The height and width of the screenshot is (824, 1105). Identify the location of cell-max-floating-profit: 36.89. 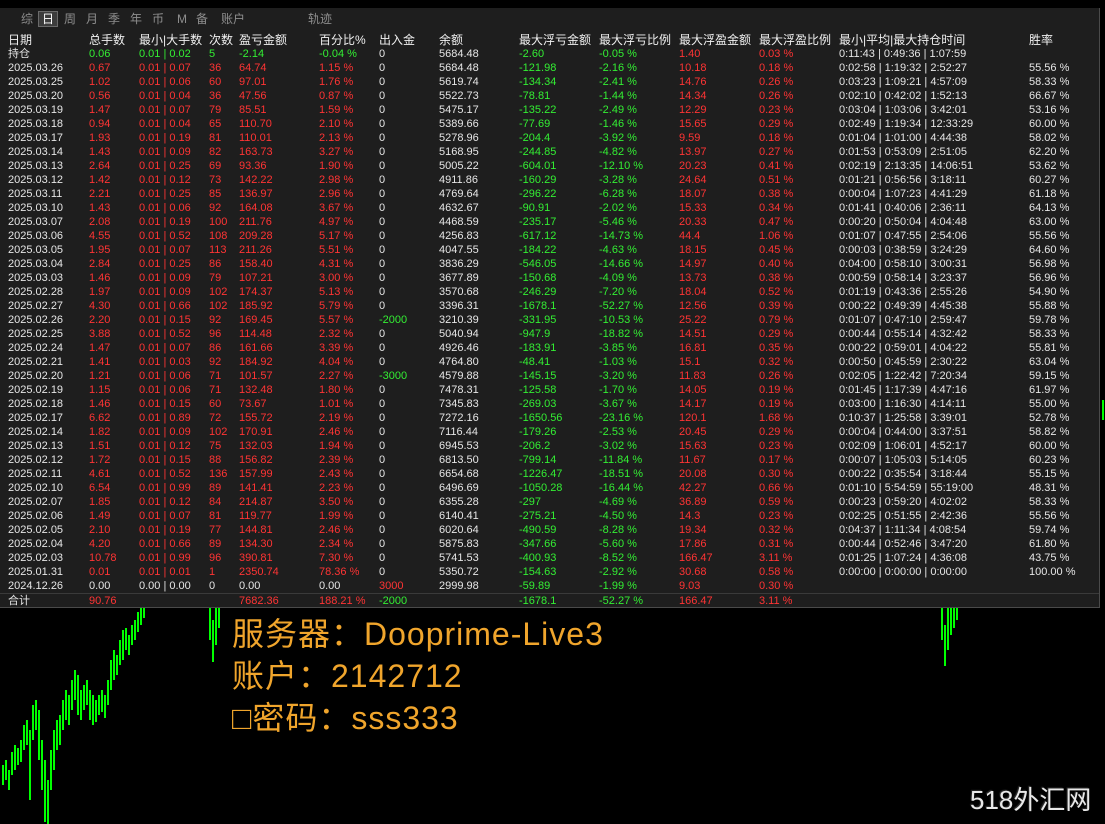
(693, 502).